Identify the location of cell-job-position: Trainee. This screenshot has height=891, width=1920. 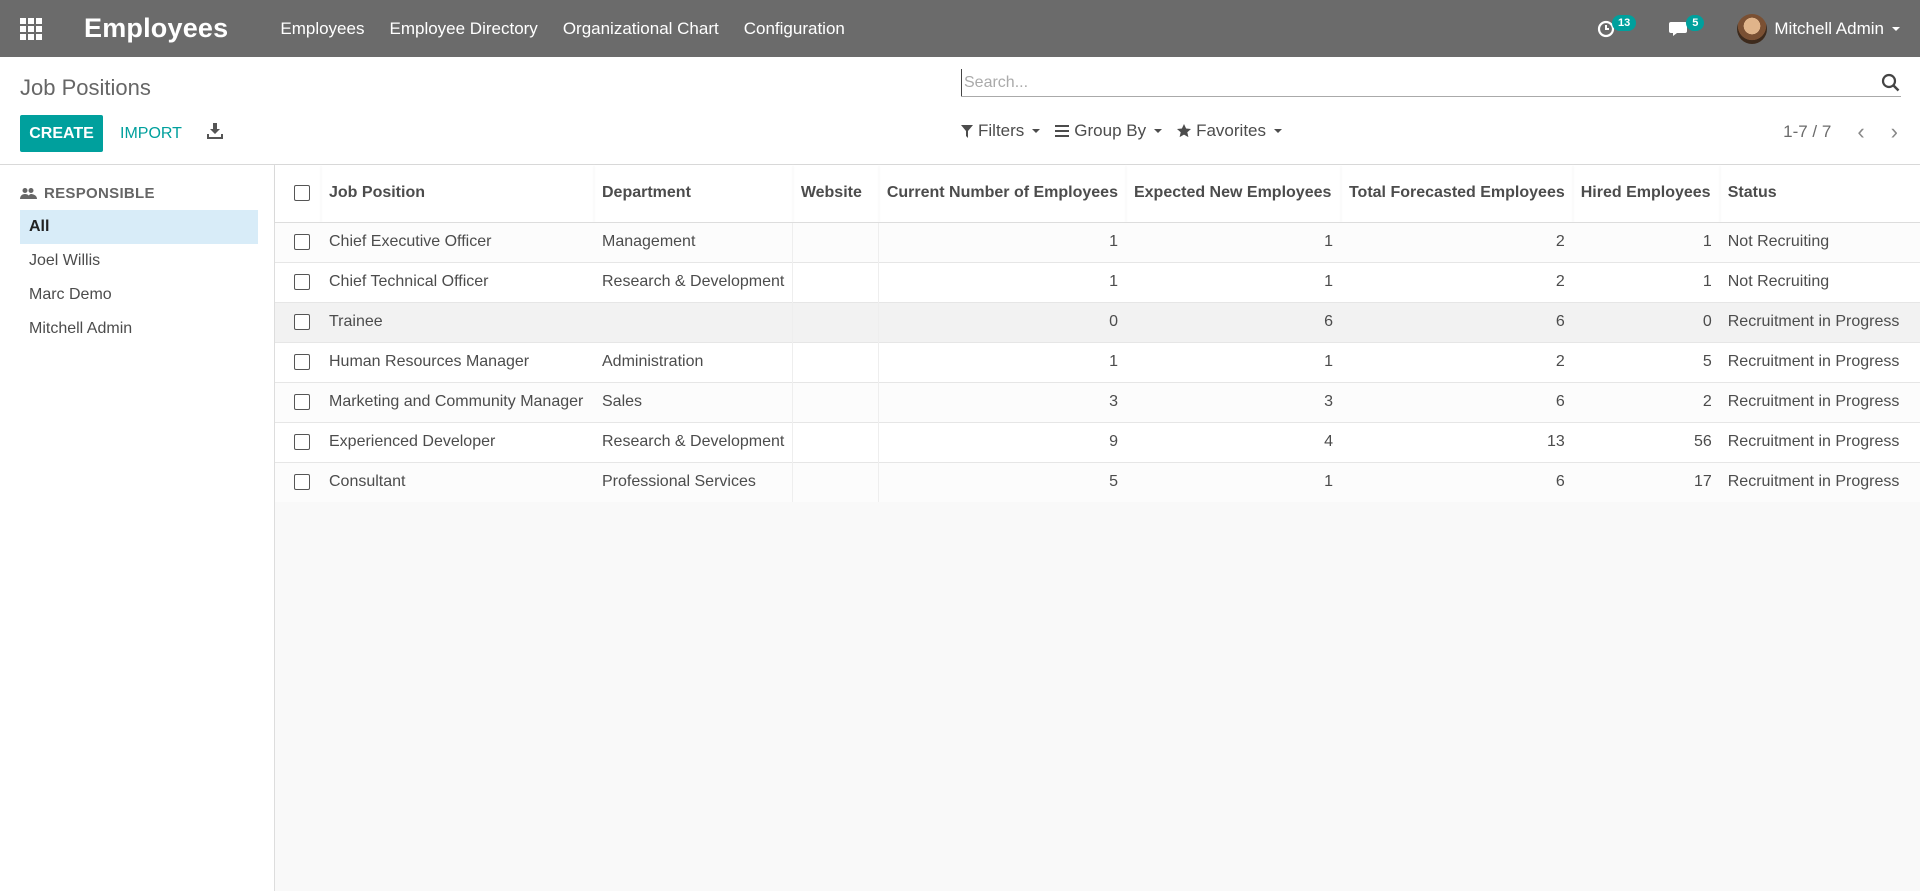
(457, 321).